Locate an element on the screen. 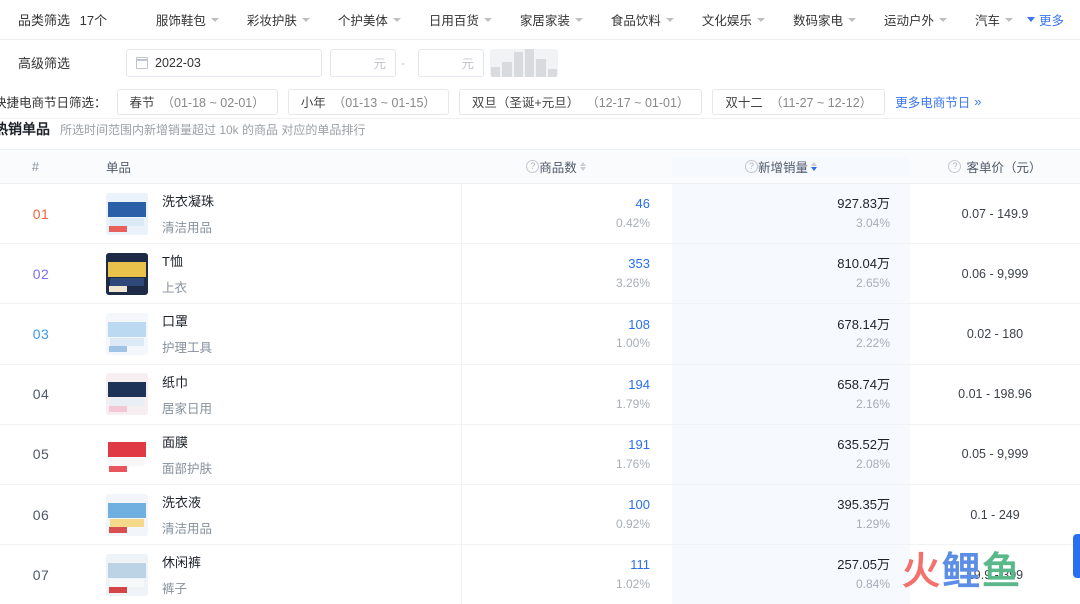  table-row: 02 T恤 上衣 353 3.26% 810.04万 2.65% 0.06 - 9,999 is located at coordinates (540, 274).